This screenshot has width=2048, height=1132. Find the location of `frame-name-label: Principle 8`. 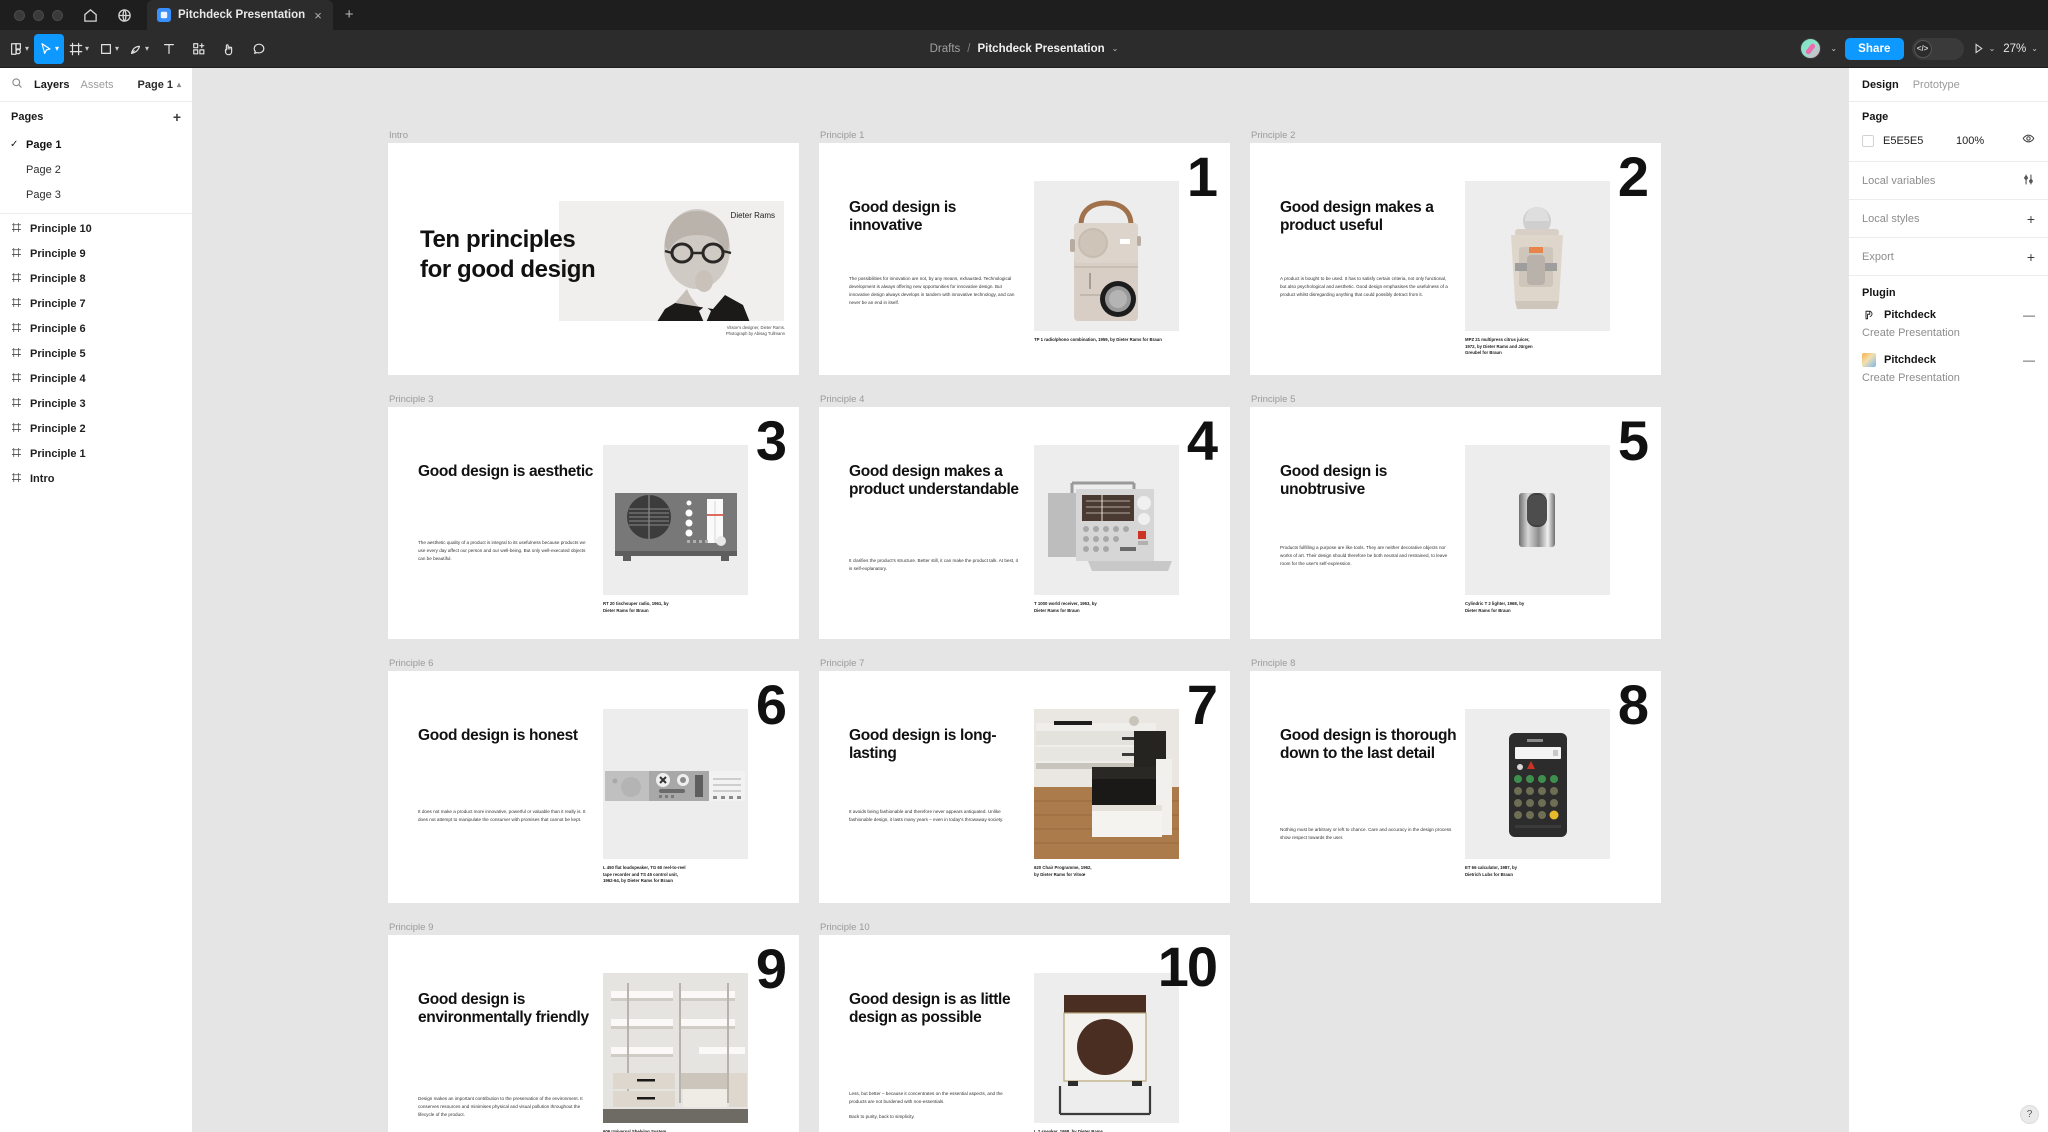

frame-name-label: Principle 8 is located at coordinates (1273, 663).